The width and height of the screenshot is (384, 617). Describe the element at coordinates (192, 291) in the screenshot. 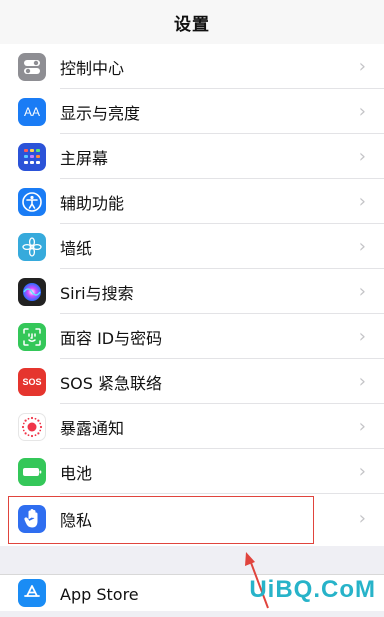

I see `settings-row-siri: Siri与搜索 ›` at that location.